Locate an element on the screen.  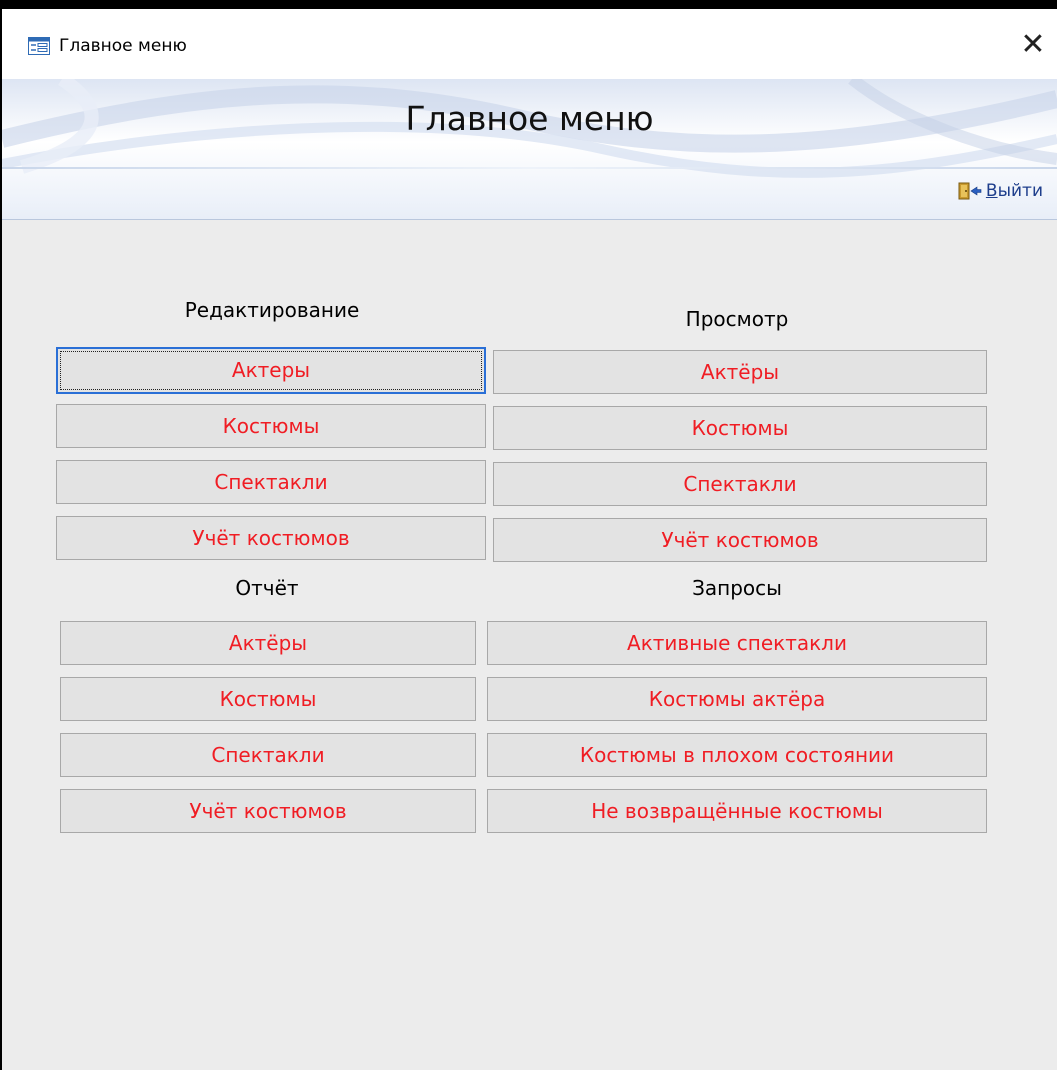
section-label-view: Просмотр is located at coordinates (737, 319).